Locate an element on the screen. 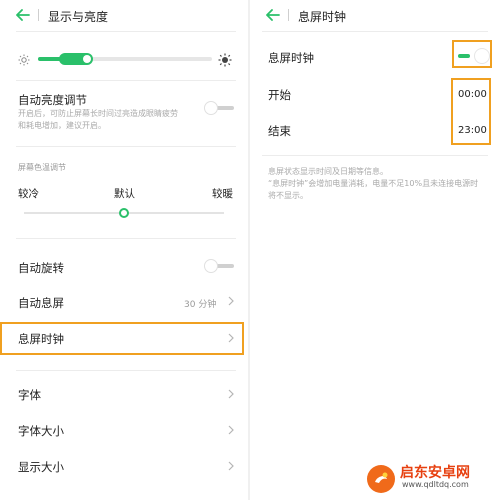  color-temp-section-label: 屏幕色温调节 is located at coordinates (42, 167).